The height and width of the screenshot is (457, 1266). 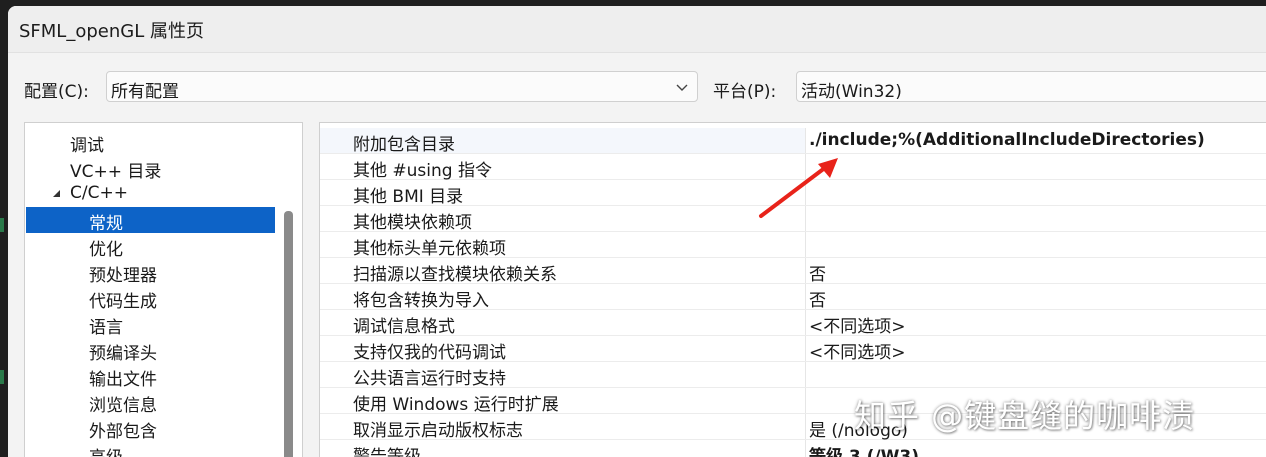 I want to click on tree-item-advanced: 高级, so click(x=150, y=449).